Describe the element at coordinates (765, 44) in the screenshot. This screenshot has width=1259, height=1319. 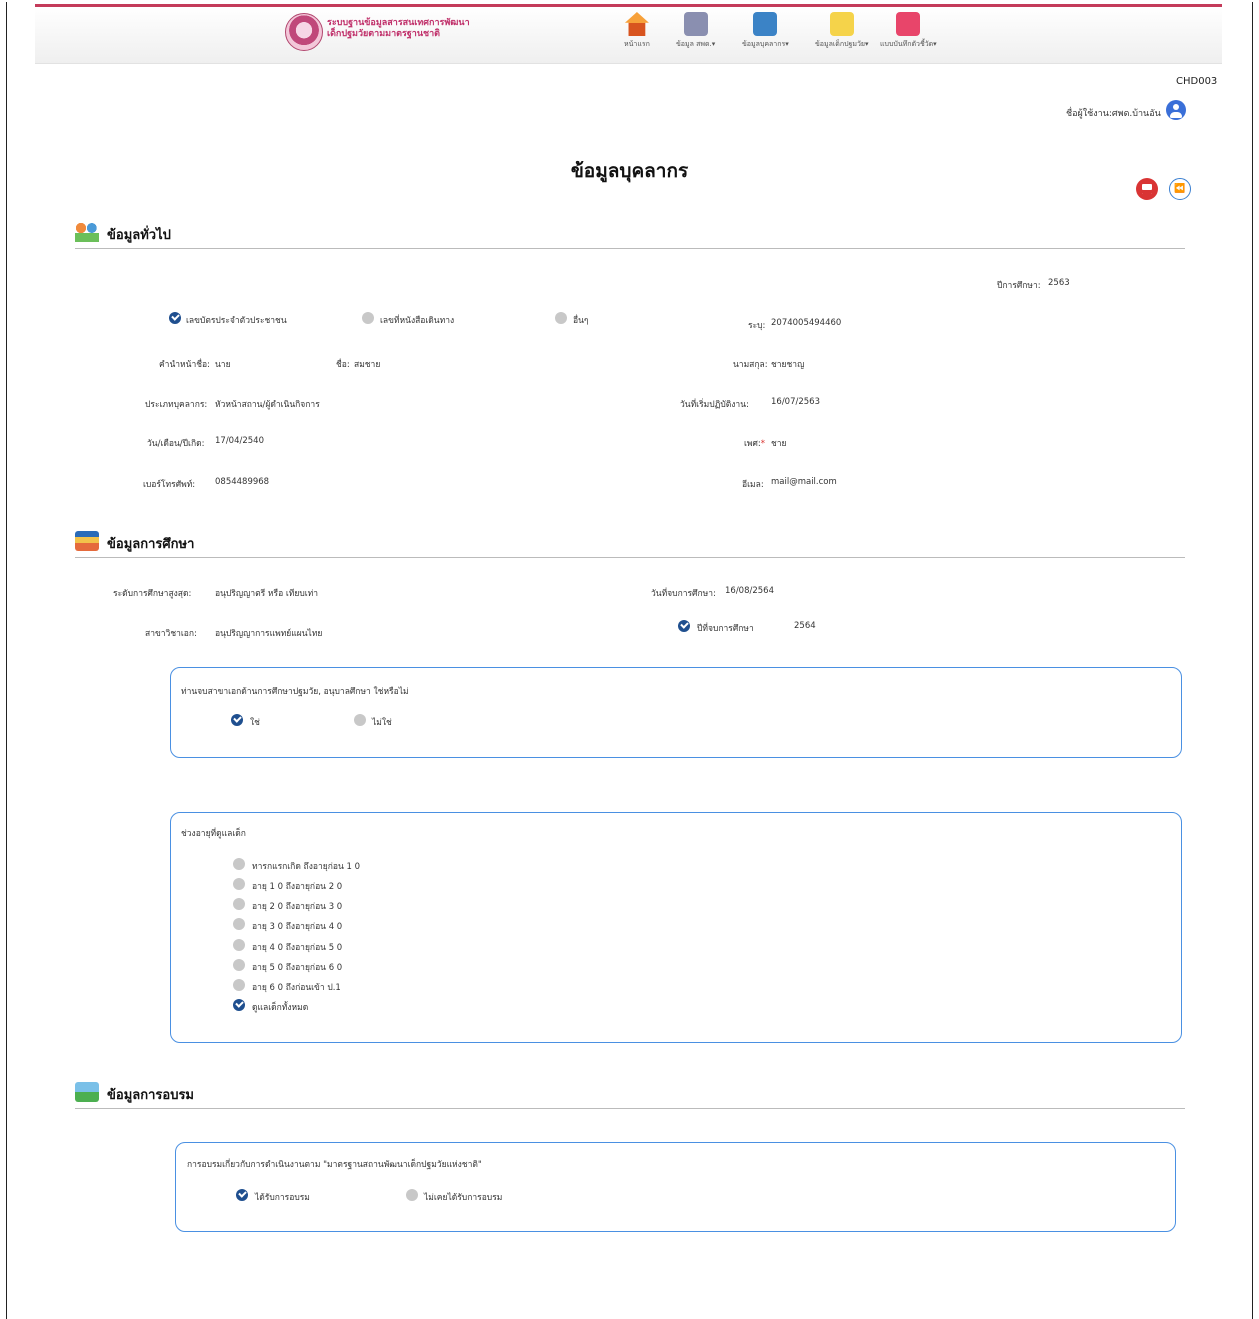
I see `nav-personnel-label: ข้อมูลบุคลากร▾` at that location.